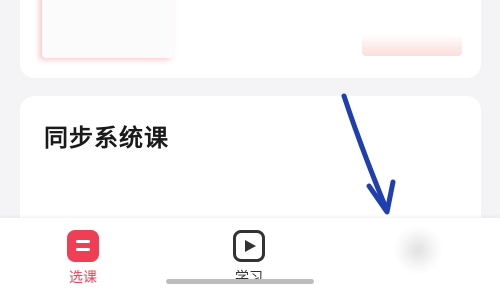  I want to click on tab-label-learn: 学习, so click(249, 278).